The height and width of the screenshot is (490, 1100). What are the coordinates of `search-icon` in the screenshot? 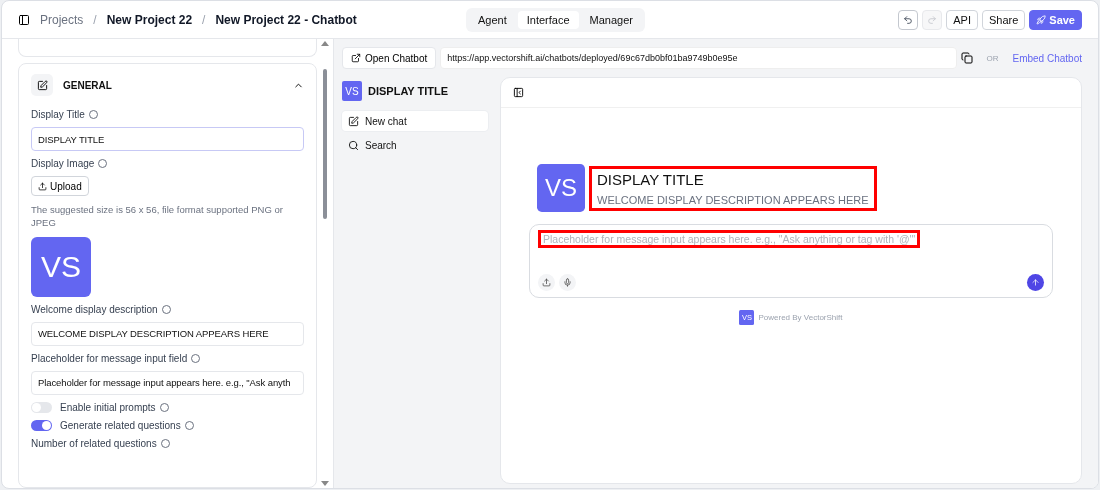 It's located at (353, 145).